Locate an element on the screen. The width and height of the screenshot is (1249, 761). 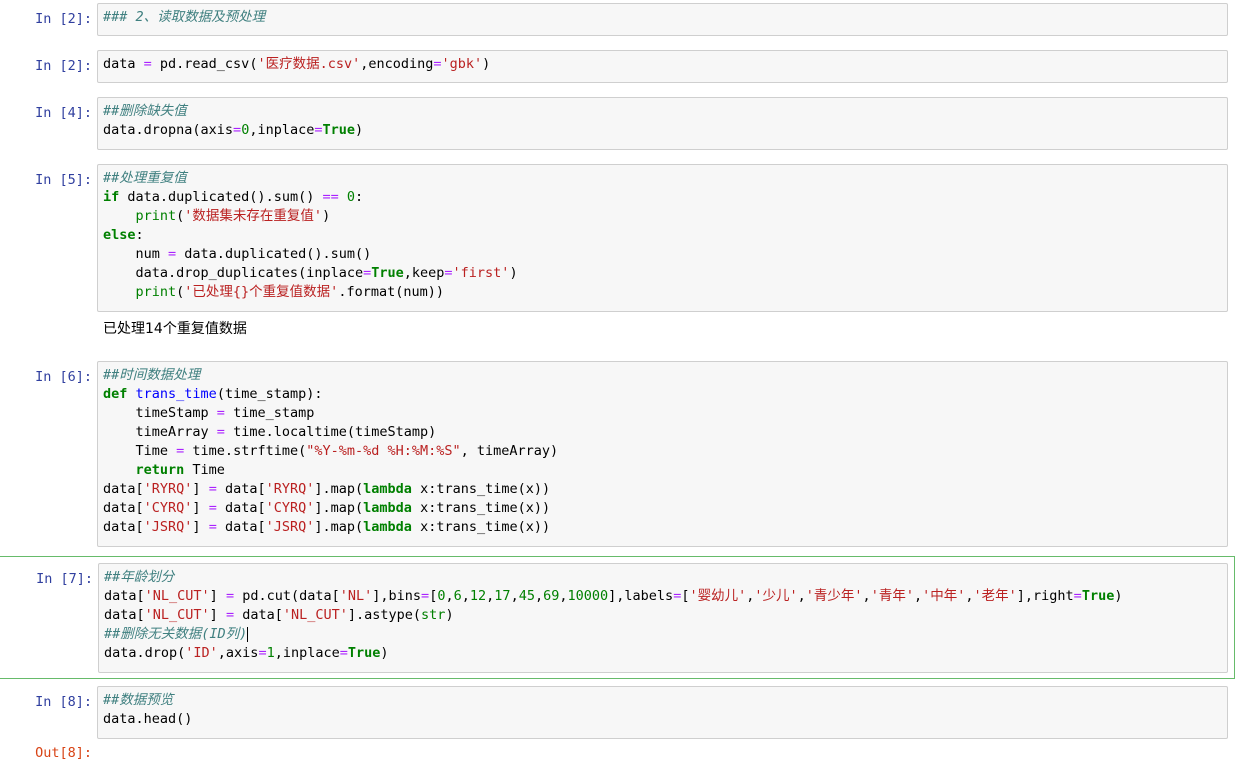
notebook-cell-7: In [8]: ##数据预览 data.head() is located at coordinates (617, 716).